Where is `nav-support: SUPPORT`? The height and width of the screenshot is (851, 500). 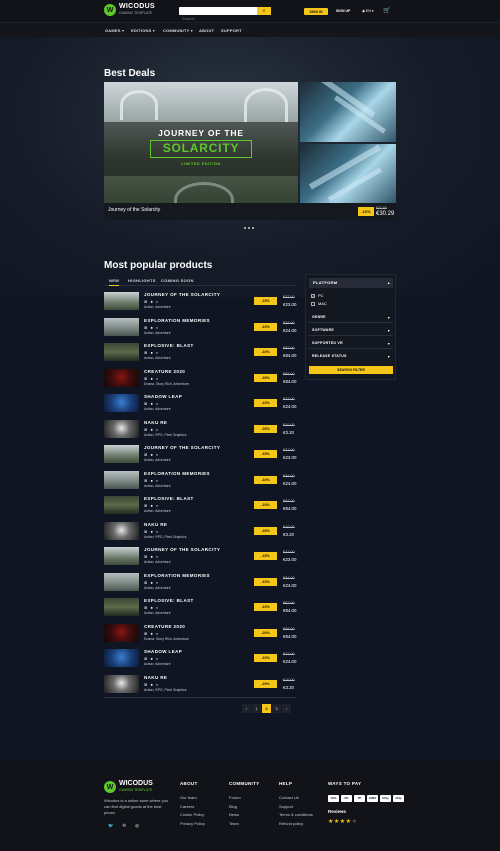
nav-support: SUPPORT is located at coordinates (231, 30).